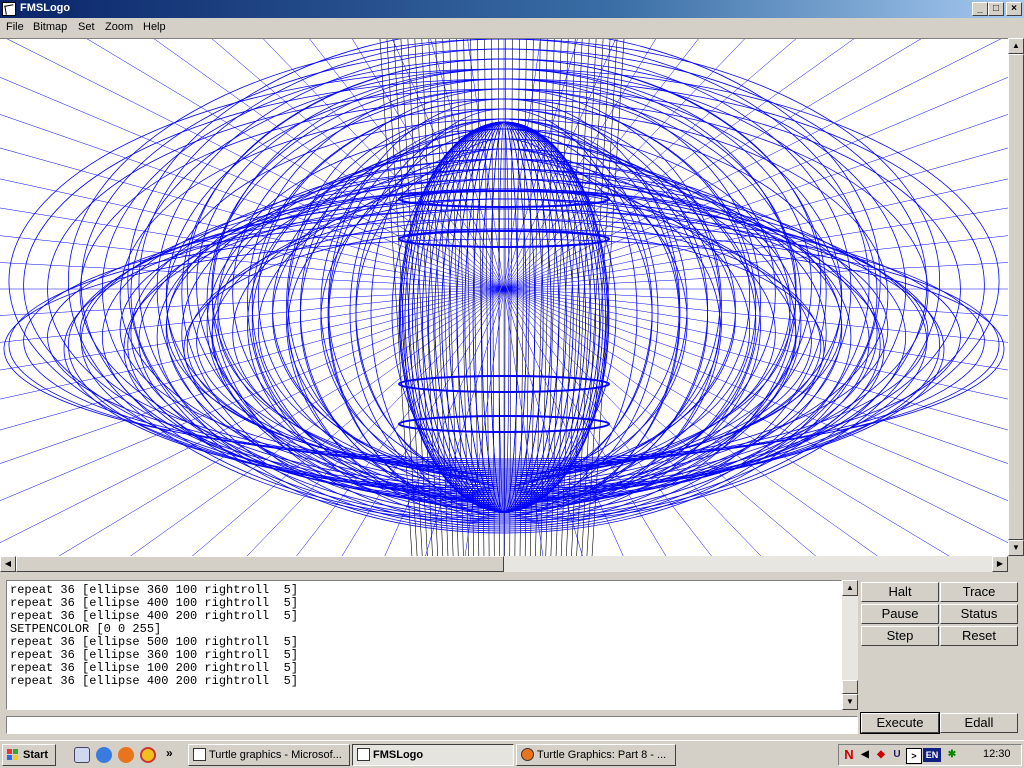 This screenshot has height=768, width=1024. I want to click on scroll-left-icon: ◀, so click(8, 564).